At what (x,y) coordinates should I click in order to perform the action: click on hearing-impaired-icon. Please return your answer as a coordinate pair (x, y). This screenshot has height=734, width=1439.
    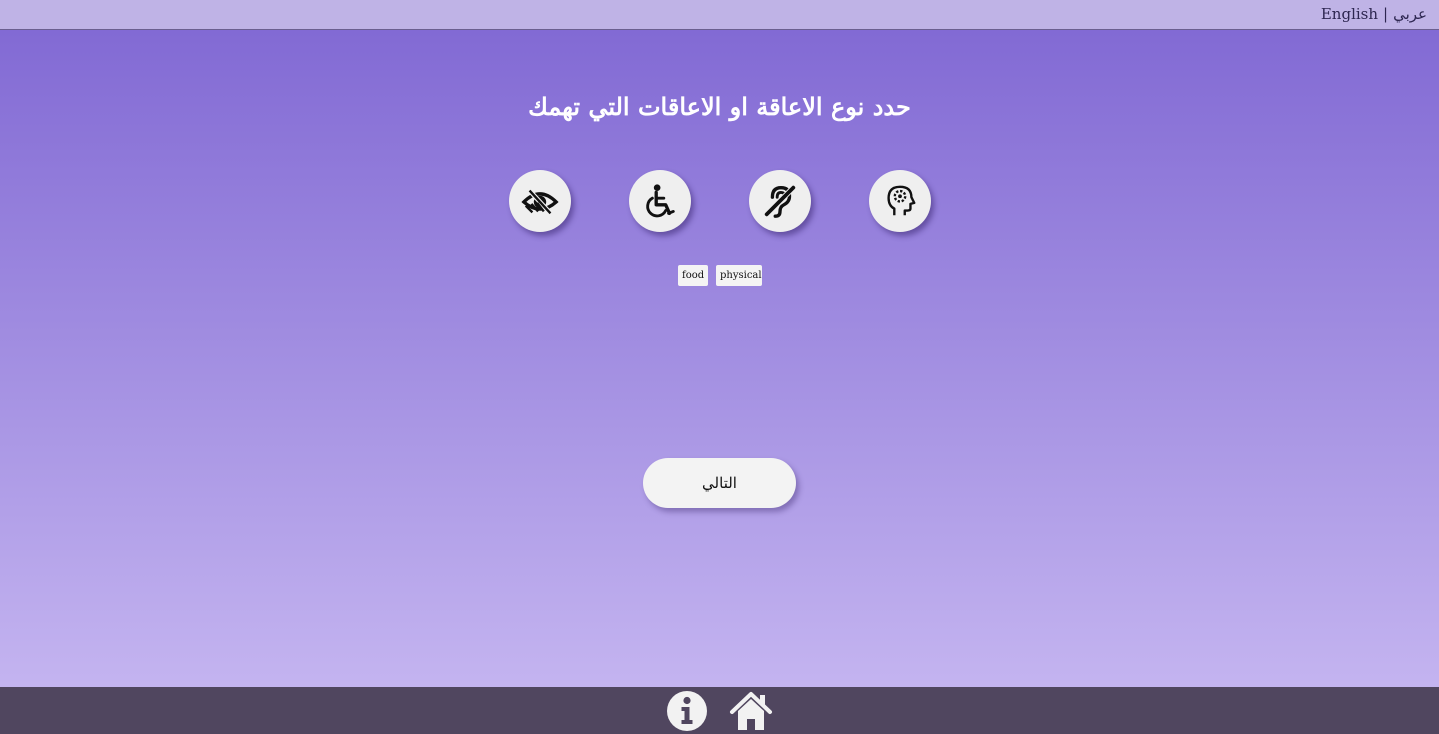
    Looking at the image, I should click on (780, 201).